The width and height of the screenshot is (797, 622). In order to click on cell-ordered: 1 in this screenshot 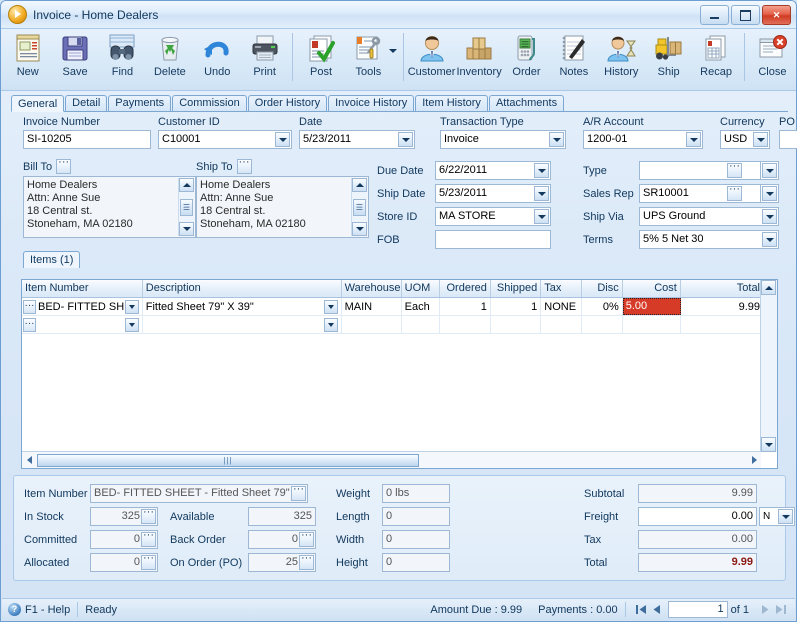, I will do `click(465, 306)`.